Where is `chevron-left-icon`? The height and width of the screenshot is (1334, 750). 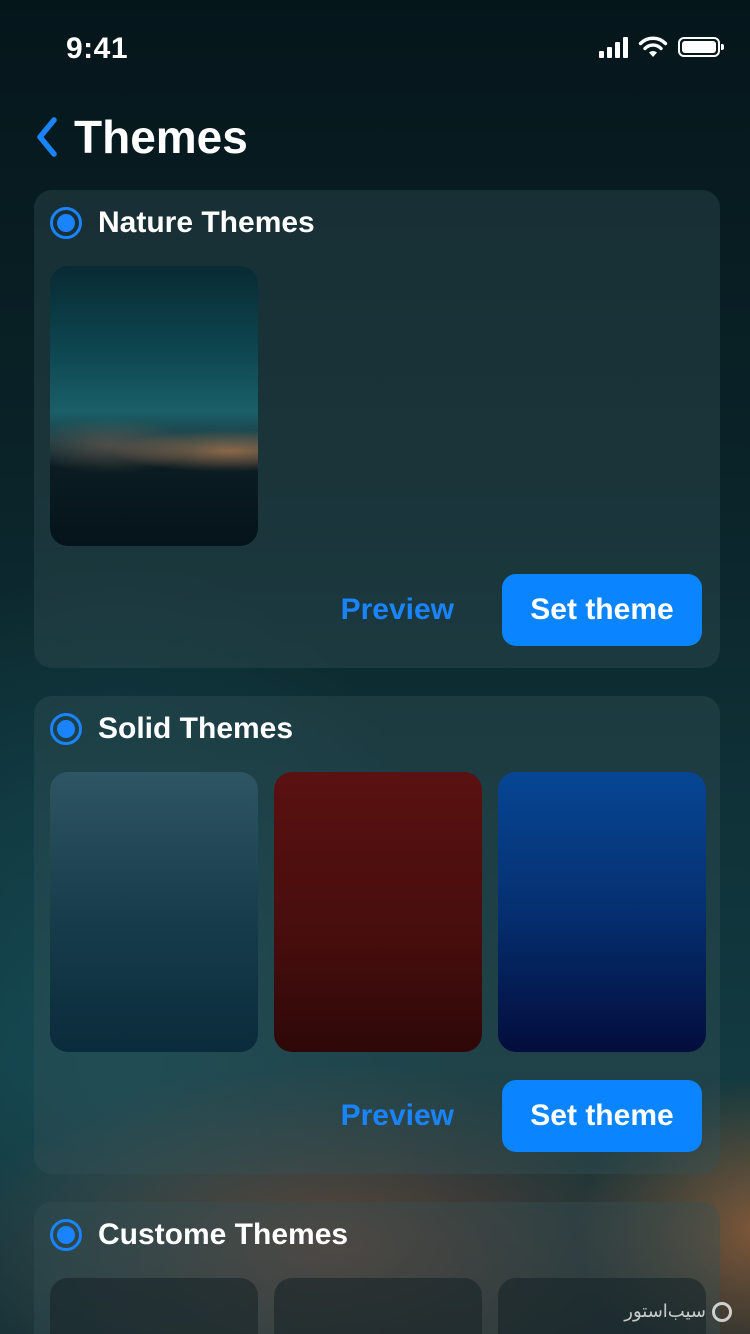 chevron-left-icon is located at coordinates (49, 137).